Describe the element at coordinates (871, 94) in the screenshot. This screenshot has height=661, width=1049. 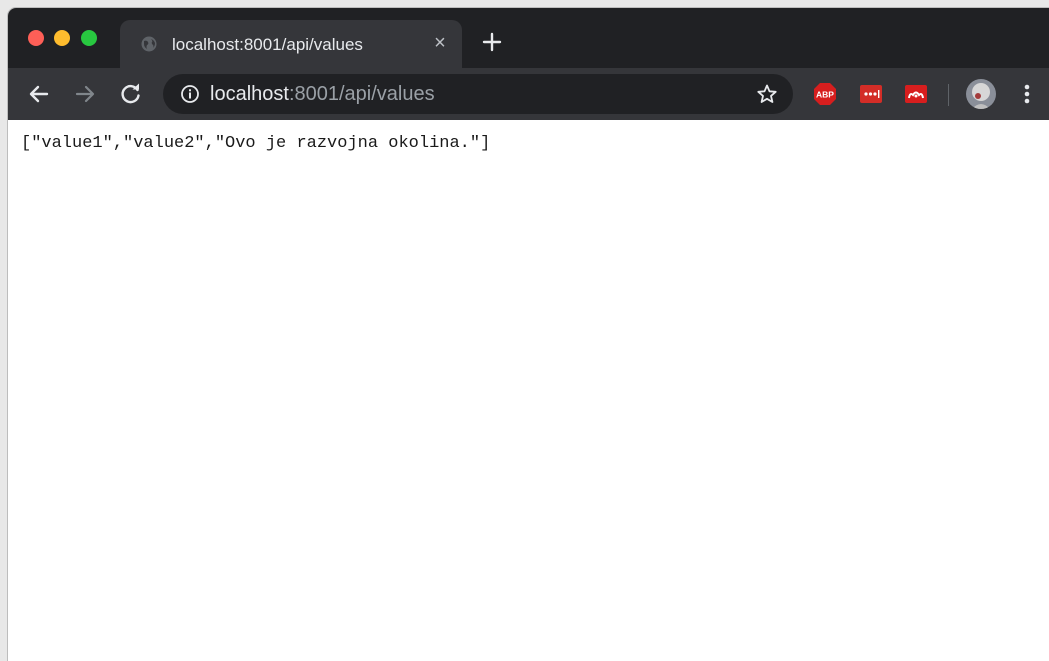
I see `lastpass-icon` at that location.